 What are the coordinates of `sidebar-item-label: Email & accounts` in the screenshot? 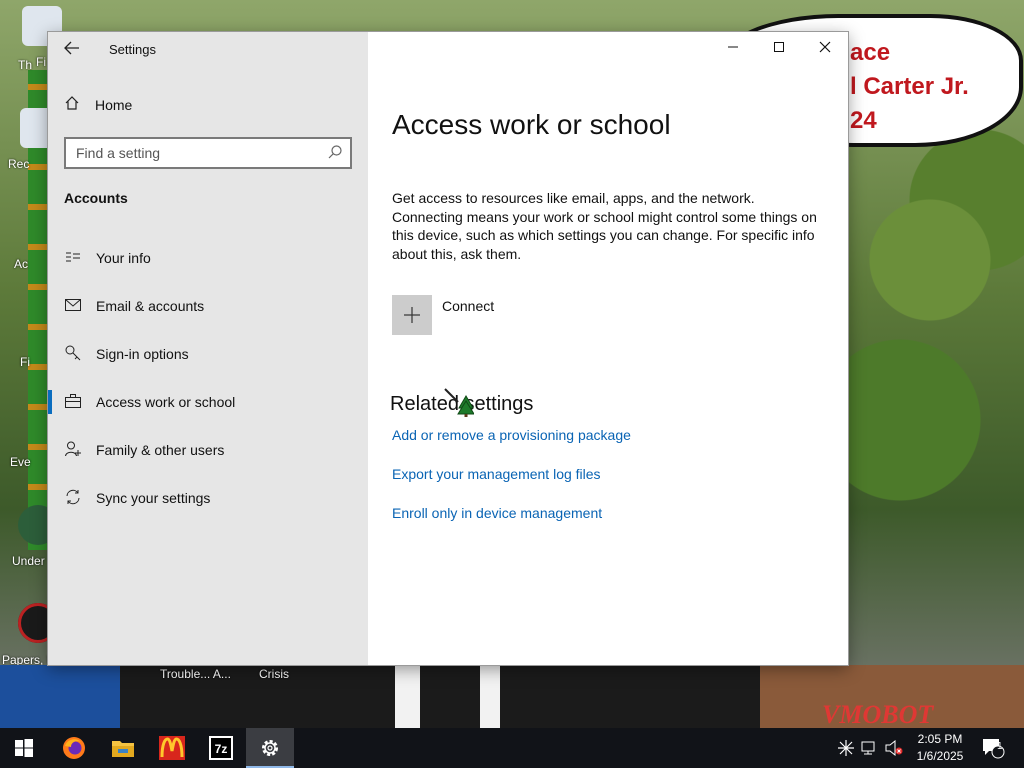 It's located at (150, 306).